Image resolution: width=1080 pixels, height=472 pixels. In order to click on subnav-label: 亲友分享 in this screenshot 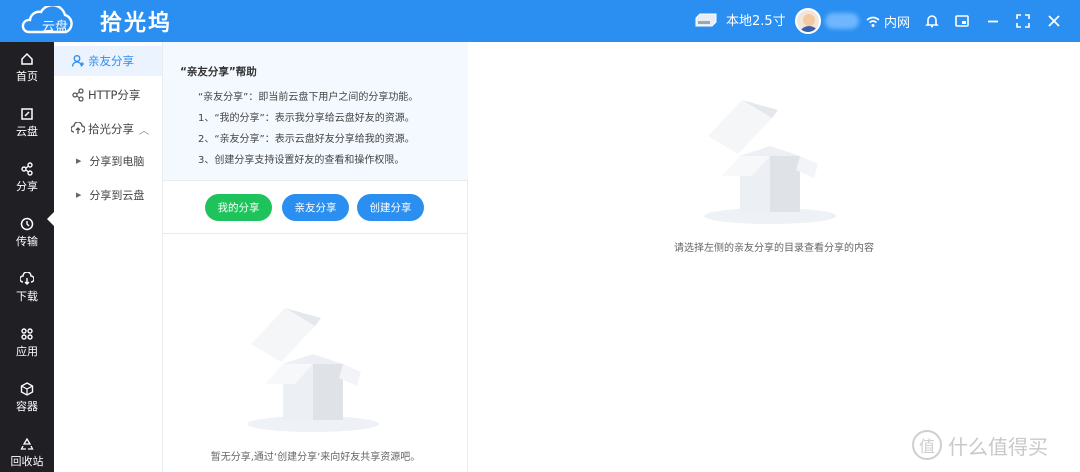, I will do `click(111, 61)`.